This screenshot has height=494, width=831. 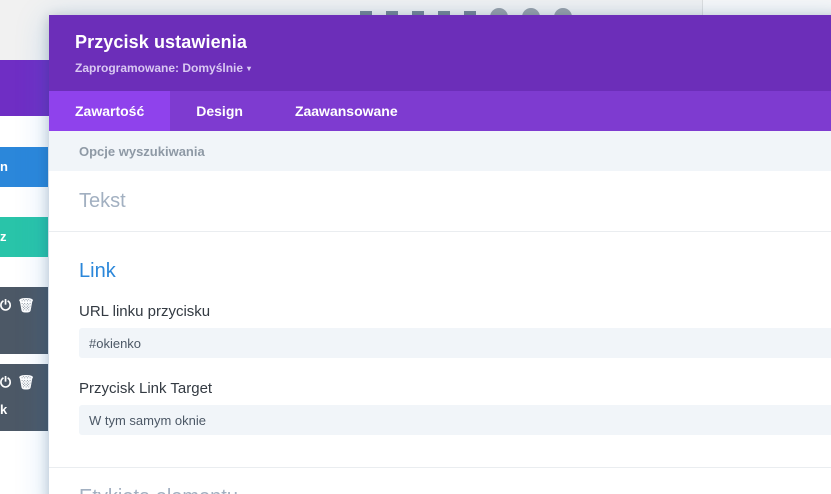 I want to click on tab-advanced: Zaawansowane, so click(x=346, y=111).